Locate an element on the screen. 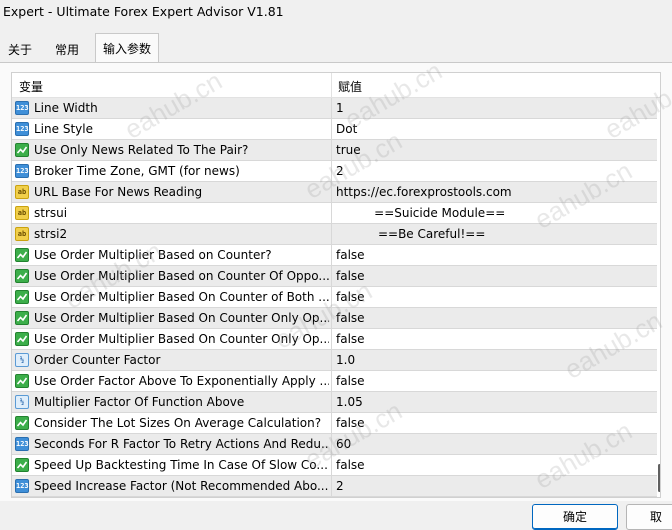  table-row: ½ Multiplier Factor Of Function Above 1.05 is located at coordinates (334, 402).